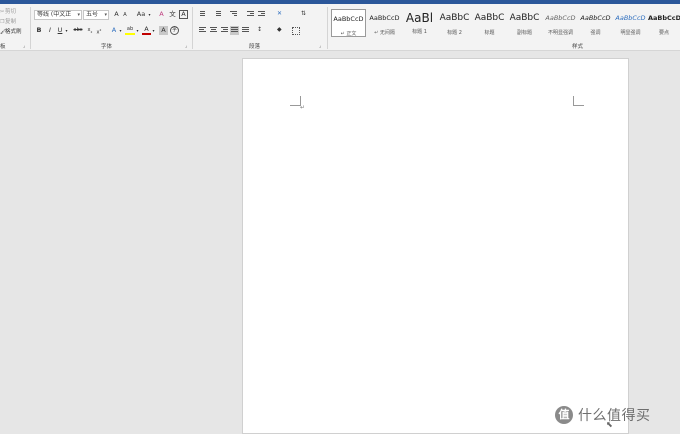 The height and width of the screenshot is (434, 680). I want to click on font-family-dropdown: 等线 (中文正 ▾, so click(58, 15).